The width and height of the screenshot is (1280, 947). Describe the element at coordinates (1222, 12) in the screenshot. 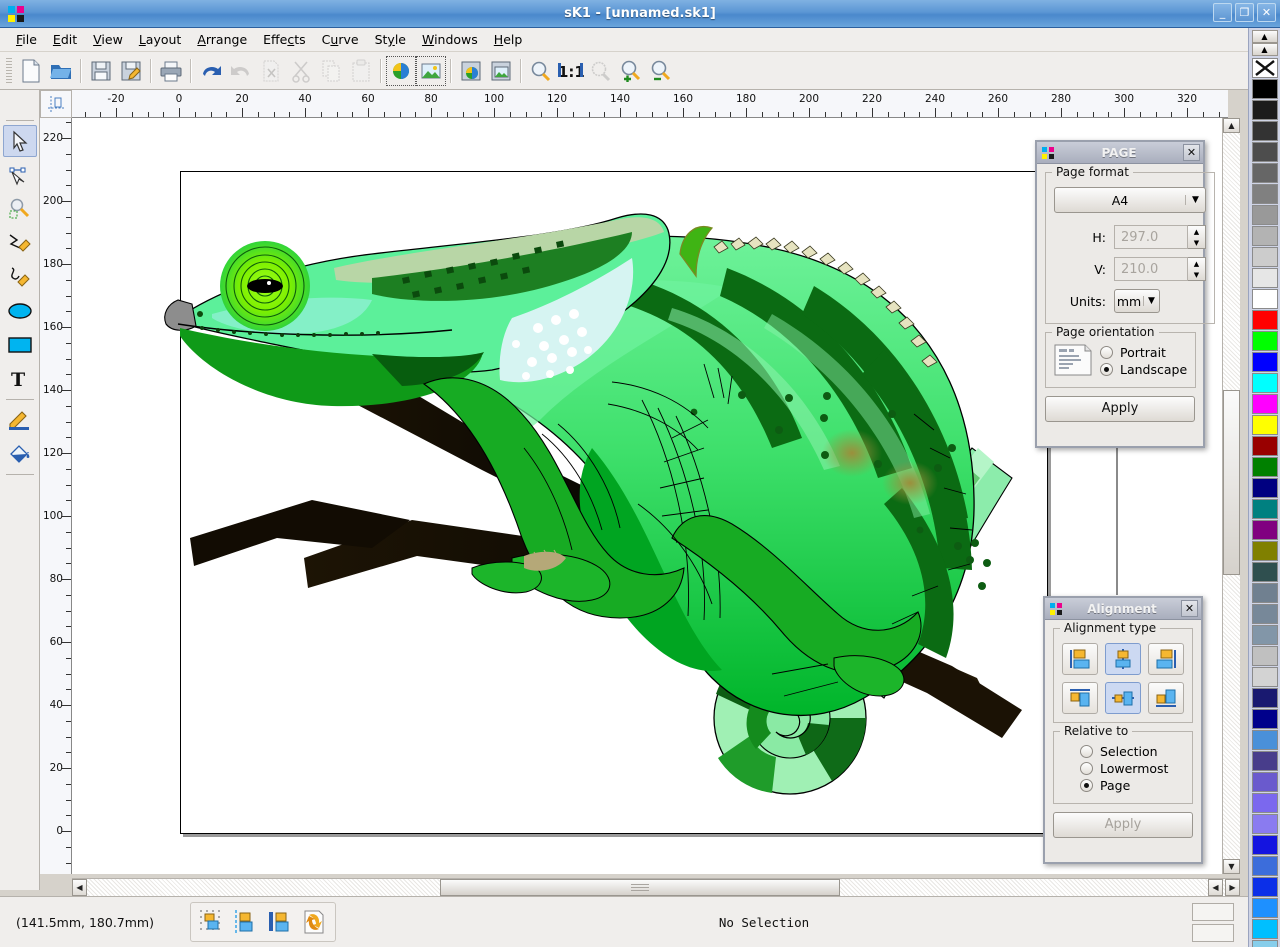

I see `minimize-button: _` at that location.